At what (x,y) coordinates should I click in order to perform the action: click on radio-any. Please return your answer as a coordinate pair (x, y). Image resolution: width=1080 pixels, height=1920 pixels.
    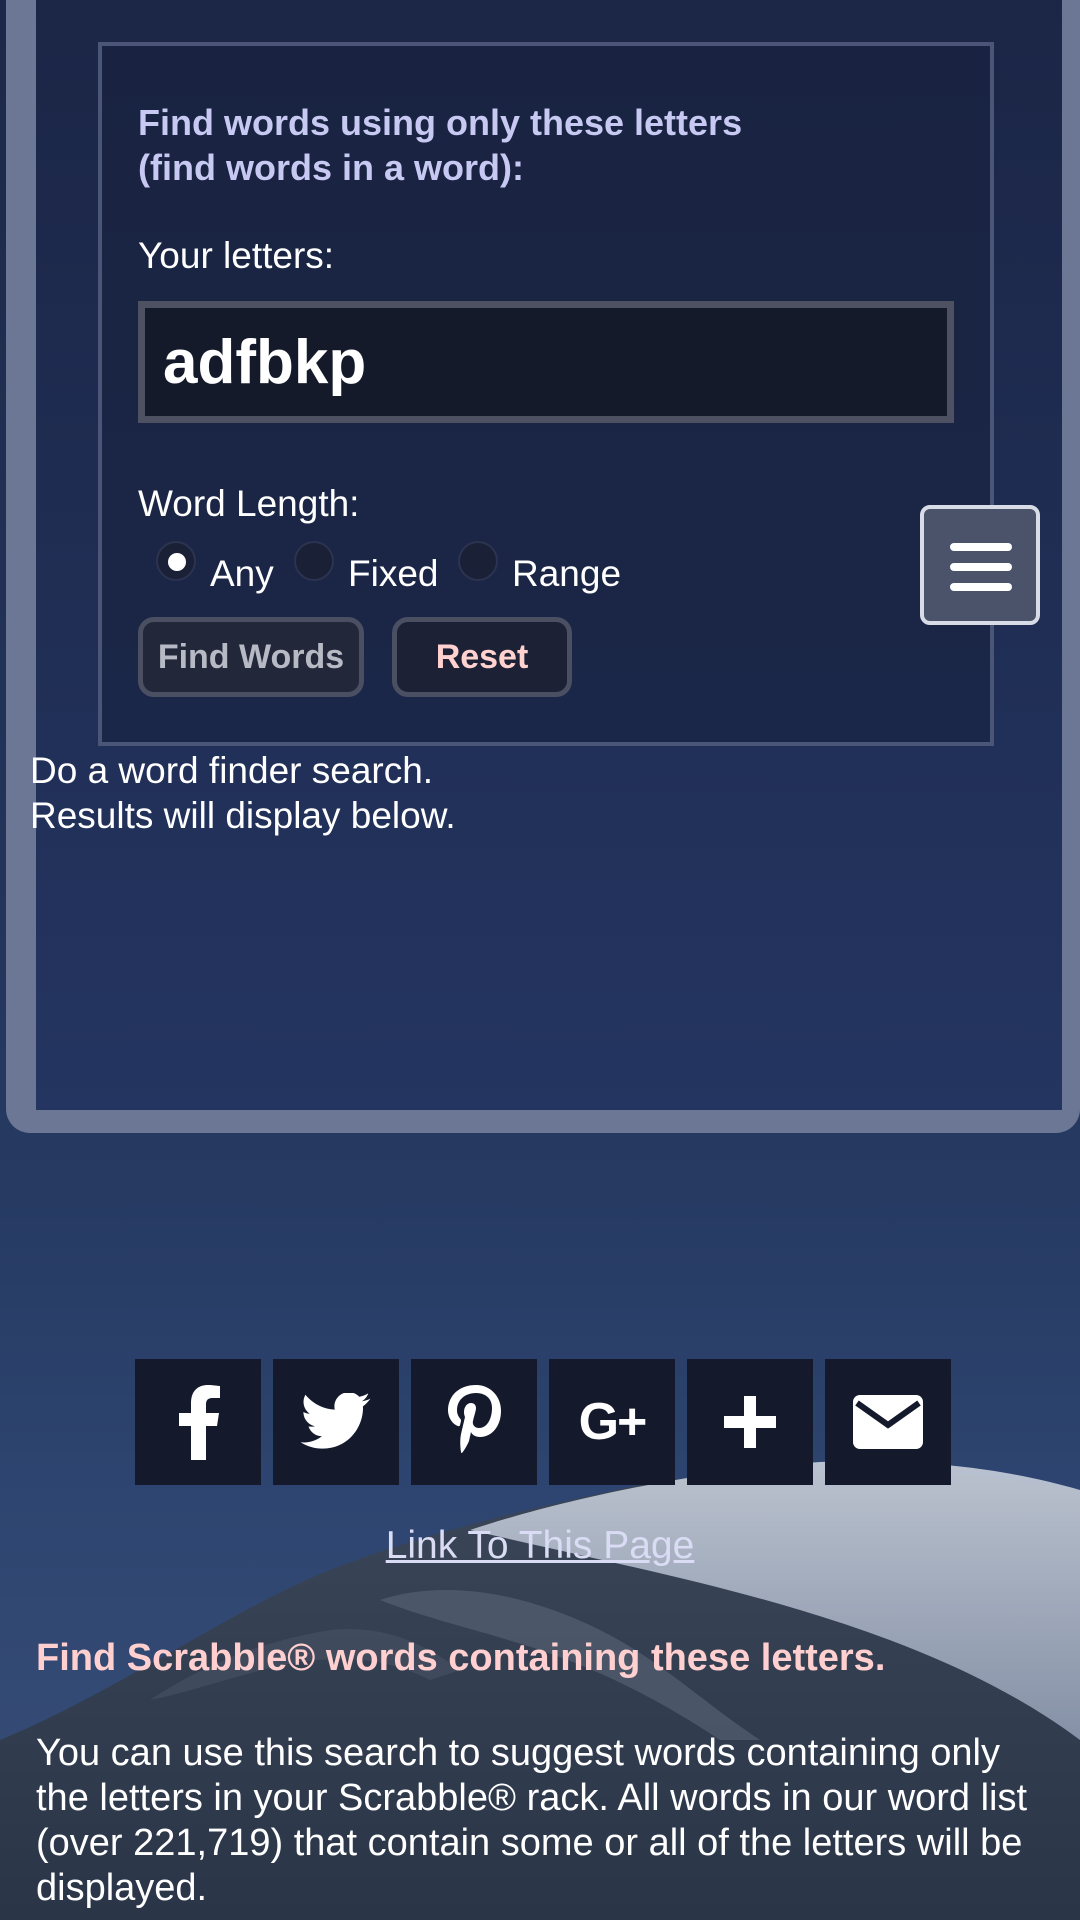
    Looking at the image, I should click on (176, 561).